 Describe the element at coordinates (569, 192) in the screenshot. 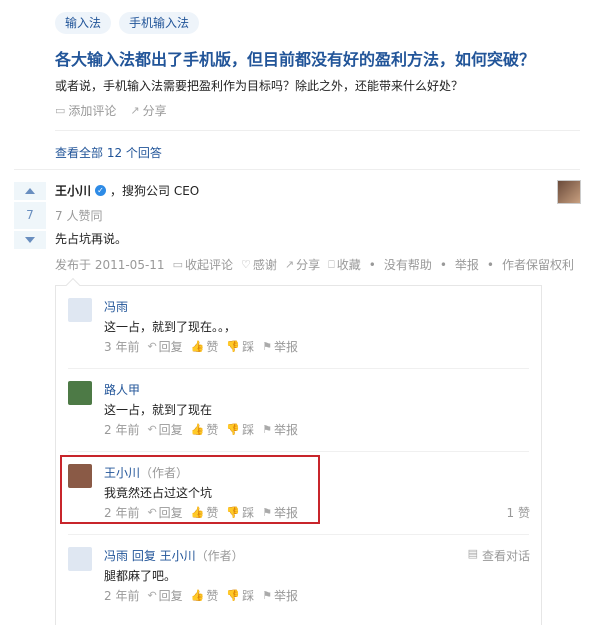

I see `author-avatar` at that location.